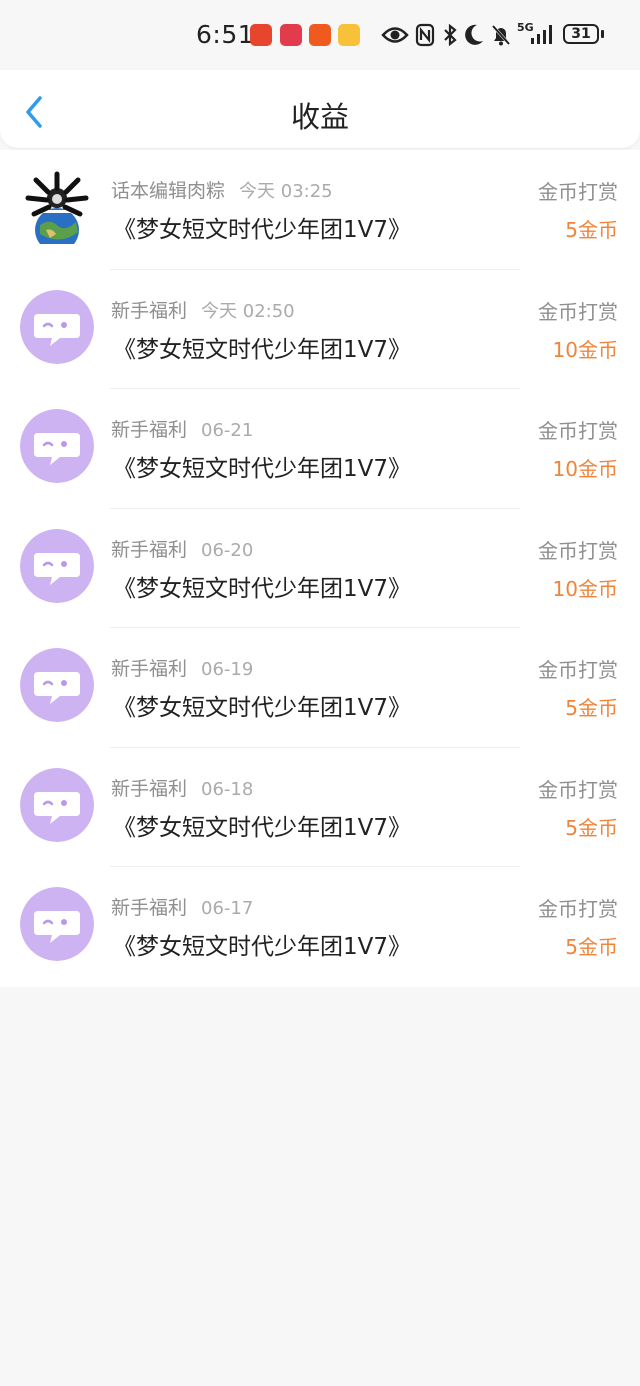 The height and width of the screenshot is (1386, 640). I want to click on header-bar: 收益, so click(320, 109).